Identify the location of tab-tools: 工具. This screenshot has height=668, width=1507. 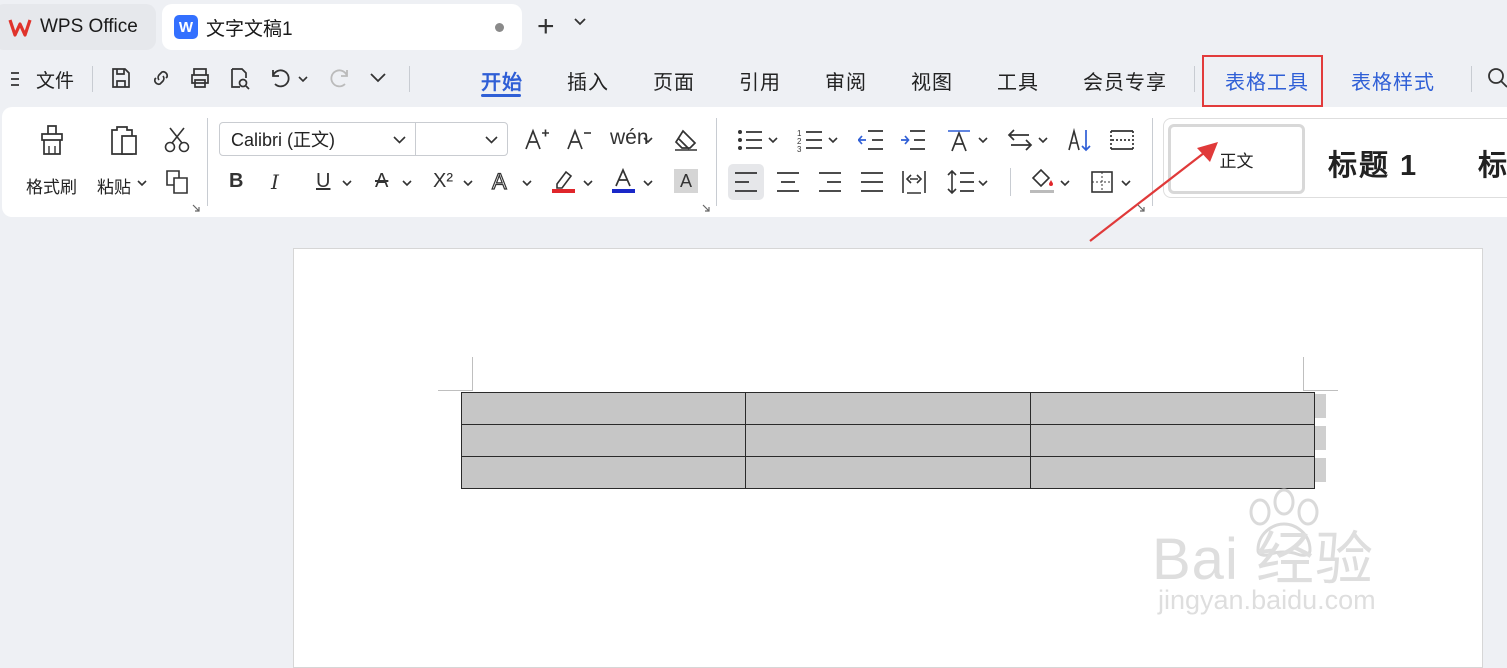
(1018, 80).